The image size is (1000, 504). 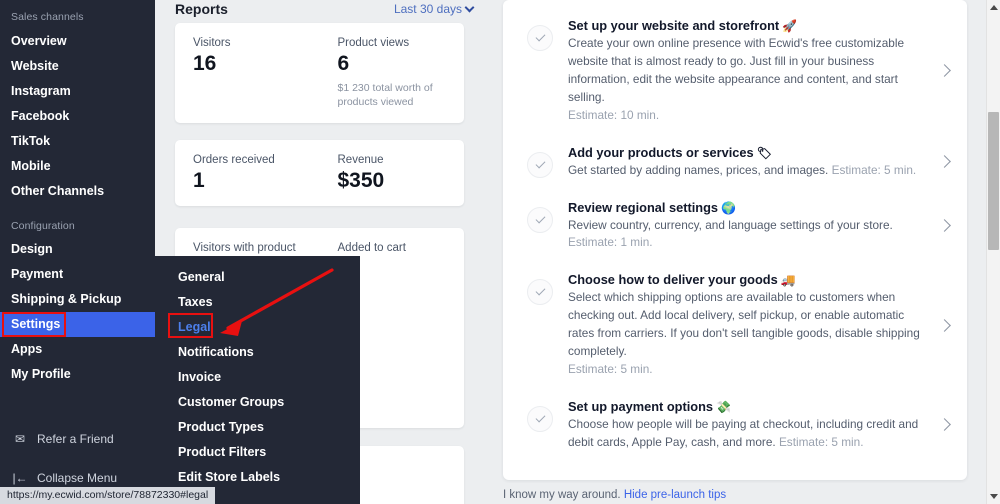 I want to click on submenu-item-general: General, so click(x=257, y=277).